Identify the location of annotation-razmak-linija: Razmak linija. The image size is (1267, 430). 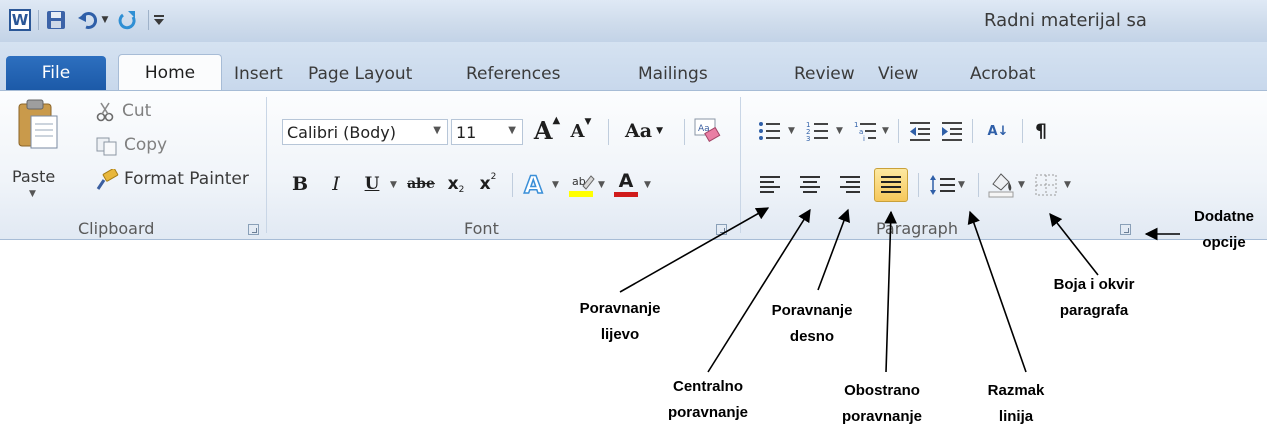
(1016, 403).